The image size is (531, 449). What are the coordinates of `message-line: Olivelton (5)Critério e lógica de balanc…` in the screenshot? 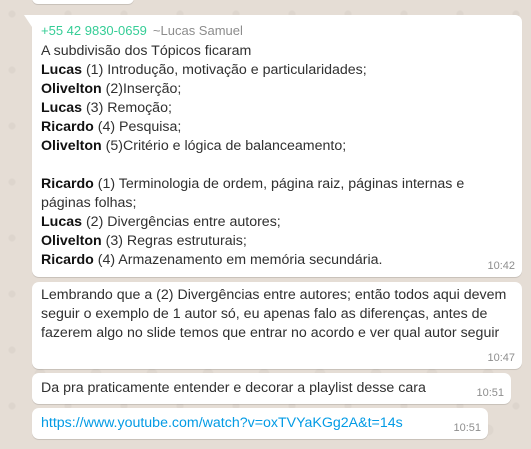 It's located at (276, 146).